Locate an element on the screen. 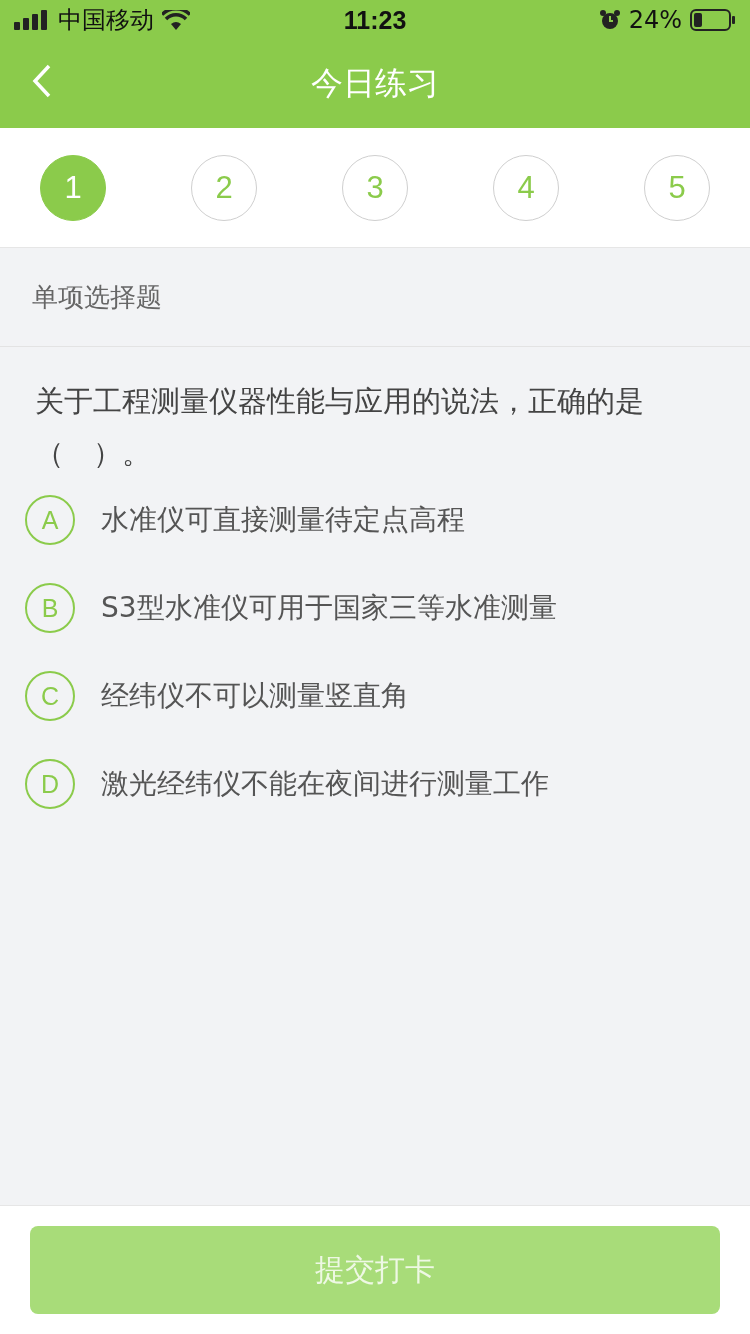 The height and width of the screenshot is (1334, 750). question-number-tab: 3 is located at coordinates (375, 187).